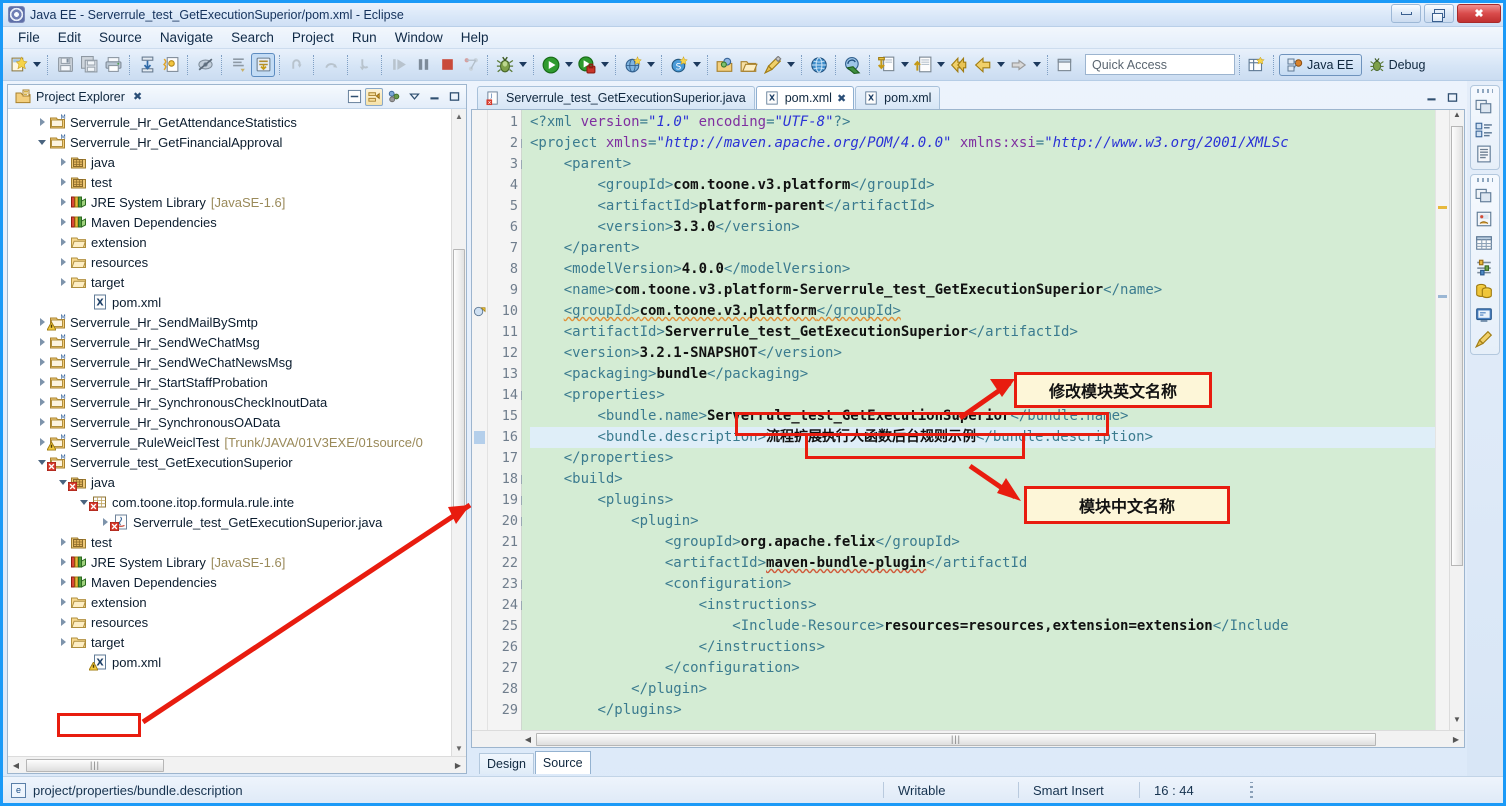 The width and height of the screenshot is (1506, 806). Describe the element at coordinates (113, 65) in the screenshot. I see `print-icon` at that location.